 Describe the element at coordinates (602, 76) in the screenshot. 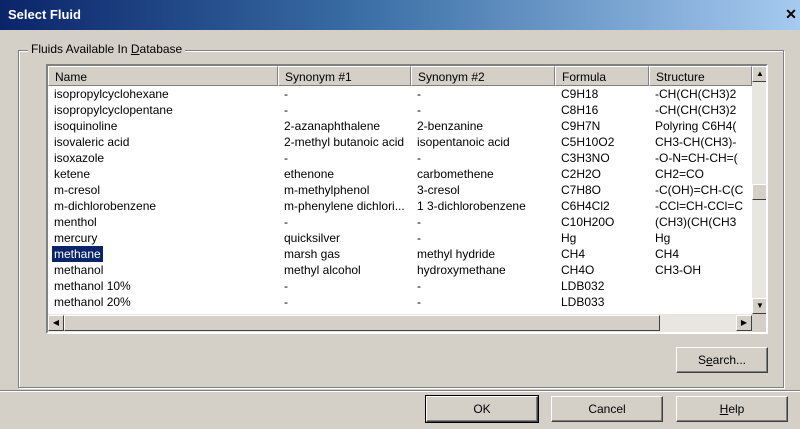

I see `column-header-formula: Formula` at that location.